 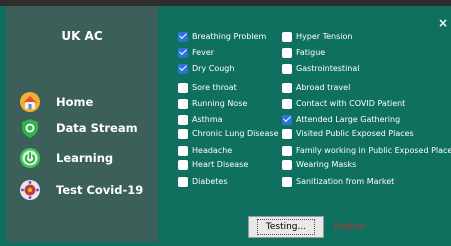 I want to click on symptom-dry-cough: Dry Cough, so click(x=206, y=68).